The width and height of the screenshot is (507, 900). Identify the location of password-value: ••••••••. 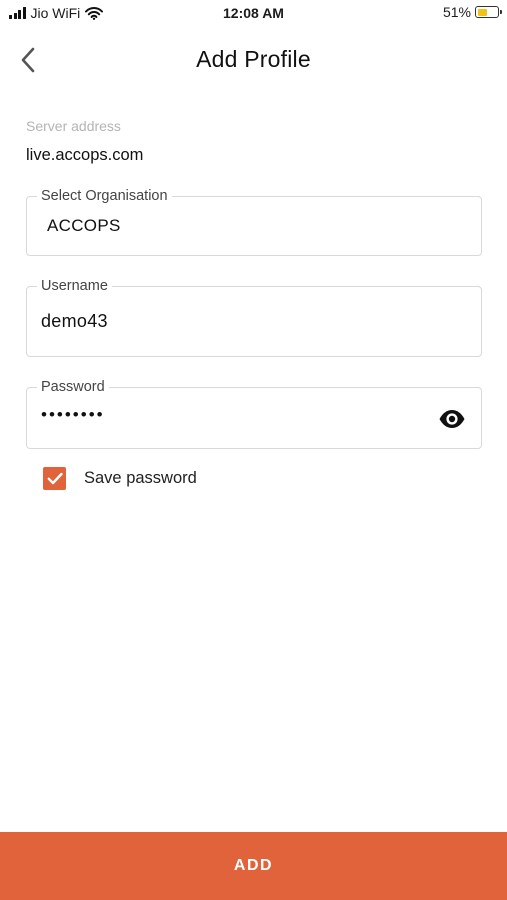
(73, 414).